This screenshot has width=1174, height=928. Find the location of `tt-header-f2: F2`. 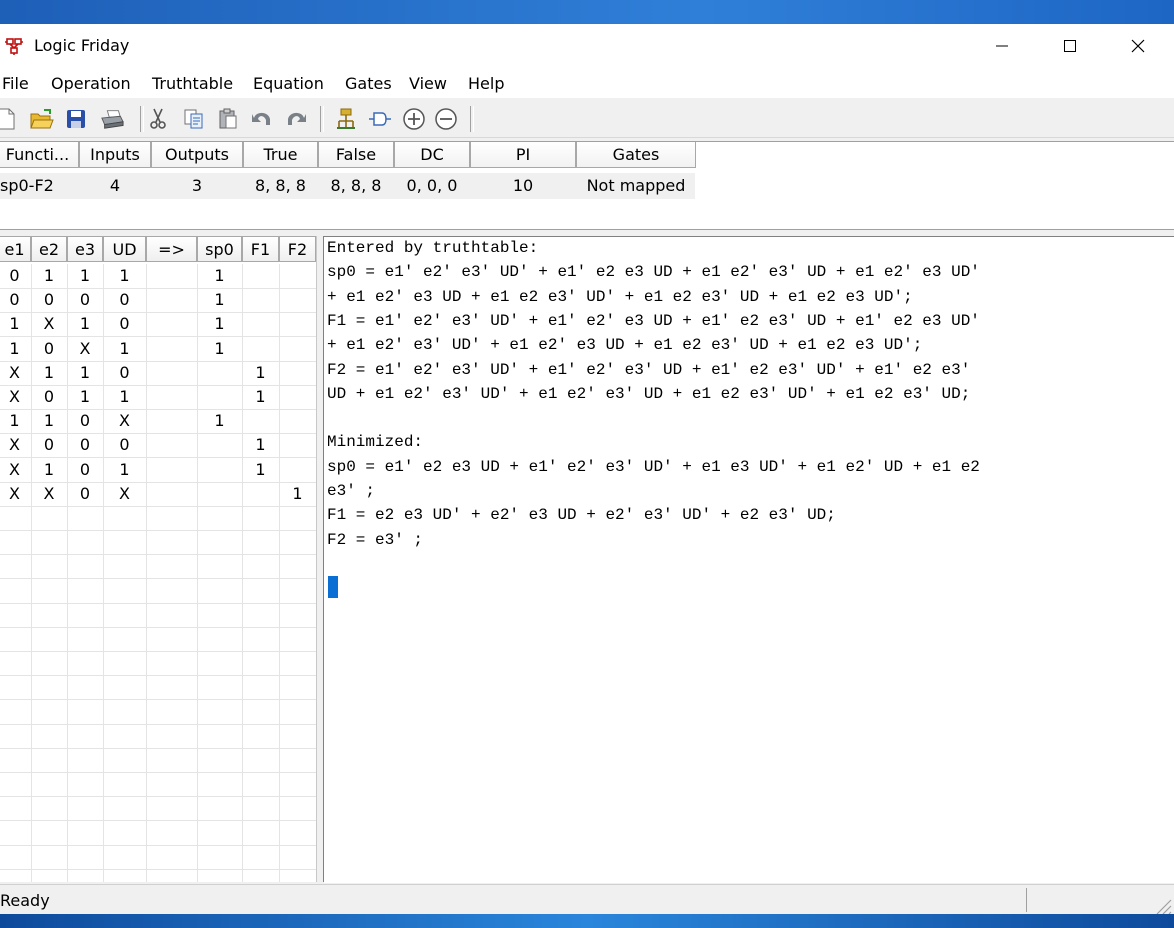

tt-header-f2: F2 is located at coordinates (297, 249).